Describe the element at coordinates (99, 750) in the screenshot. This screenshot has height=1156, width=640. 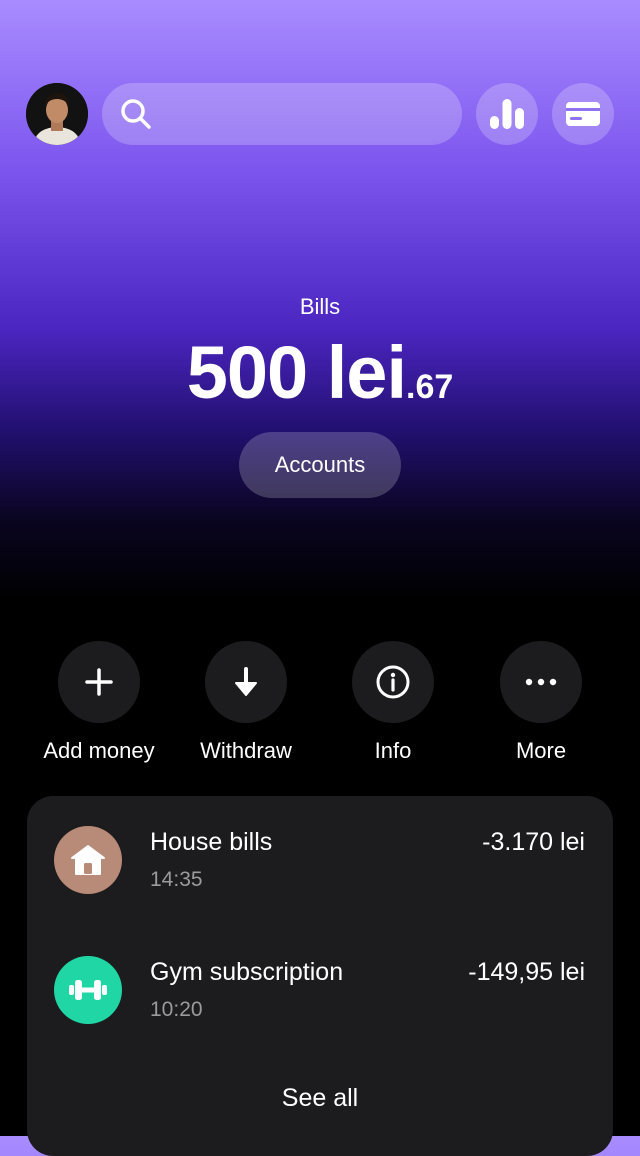
I see `add-money-label: Add money` at that location.